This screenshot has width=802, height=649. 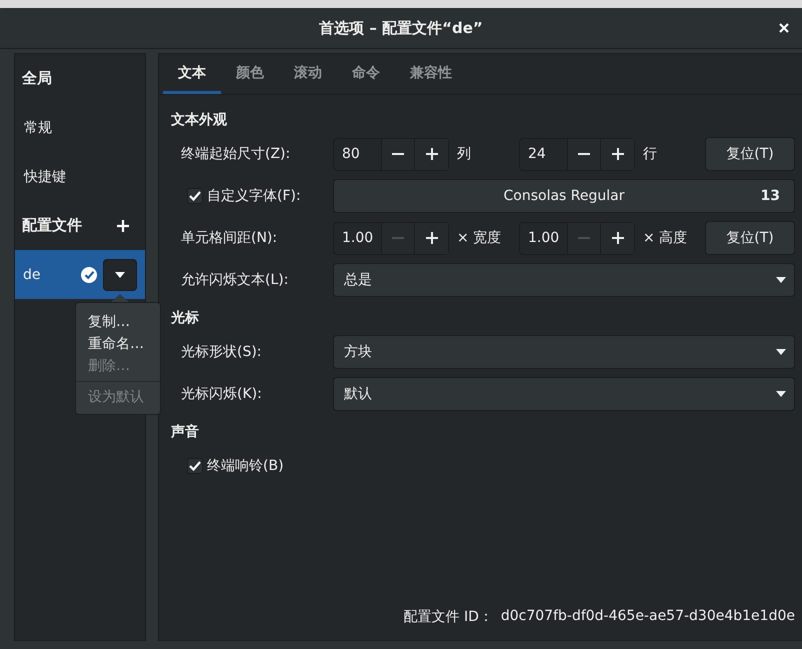 What do you see at coordinates (366, 74) in the screenshot?
I see `tab: 命令` at bounding box center [366, 74].